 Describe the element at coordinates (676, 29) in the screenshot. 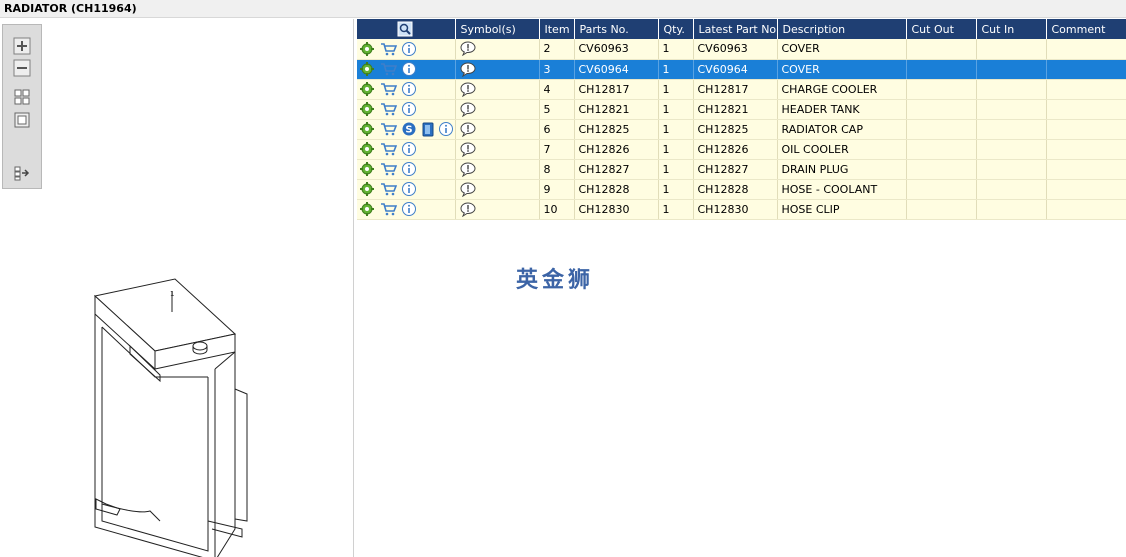

I see `header-qty: Qty.` at that location.